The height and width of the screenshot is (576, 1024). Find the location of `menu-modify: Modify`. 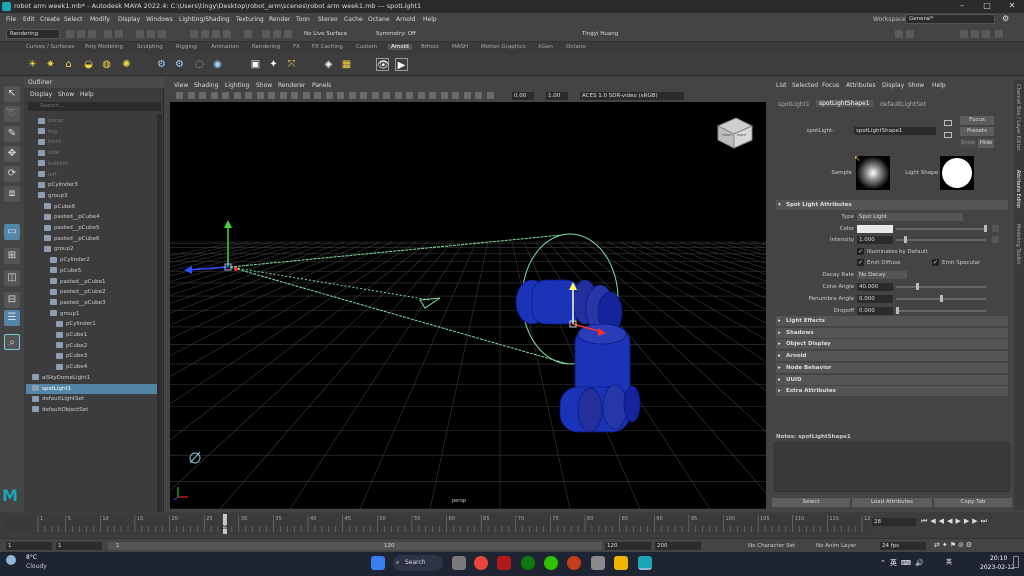

menu-modify: Modify is located at coordinates (100, 19).